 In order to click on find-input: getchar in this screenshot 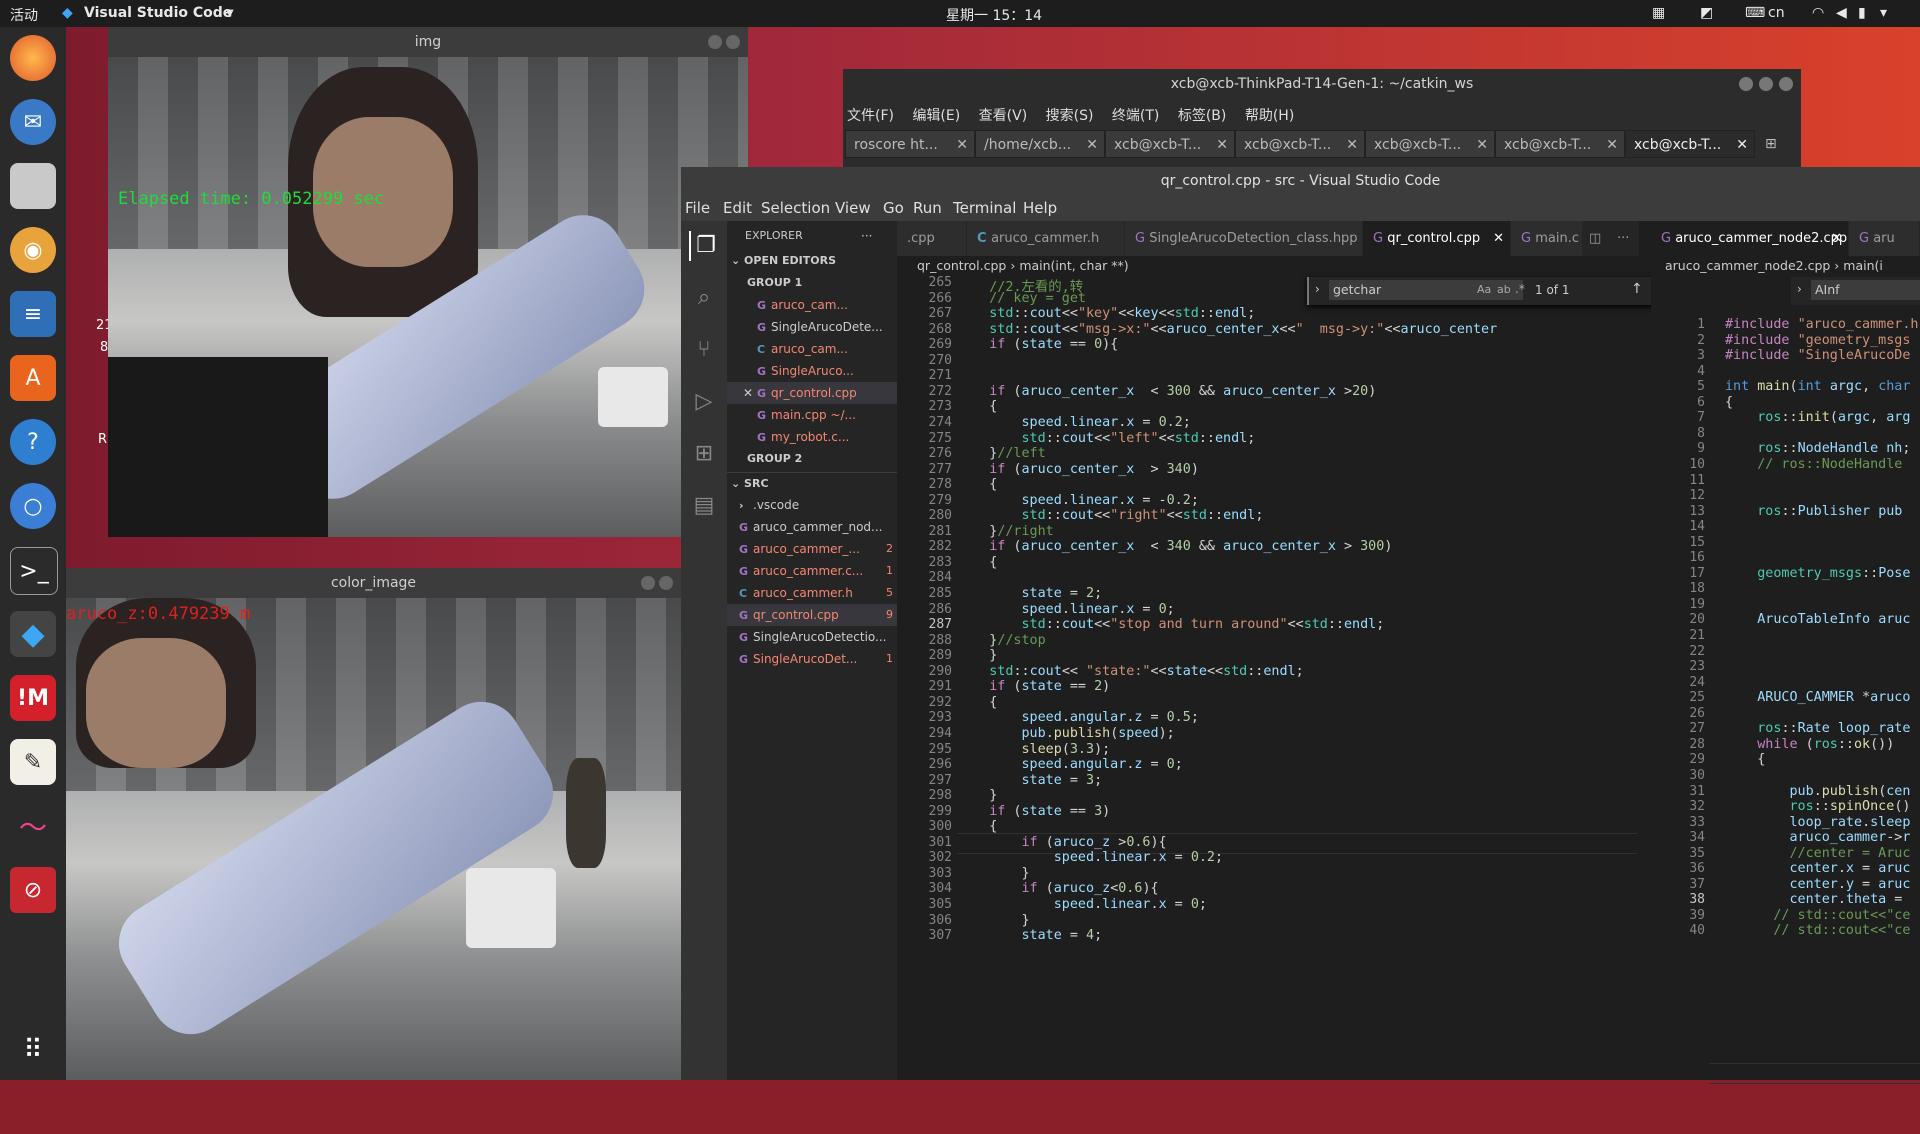, I will do `click(1426, 290)`.